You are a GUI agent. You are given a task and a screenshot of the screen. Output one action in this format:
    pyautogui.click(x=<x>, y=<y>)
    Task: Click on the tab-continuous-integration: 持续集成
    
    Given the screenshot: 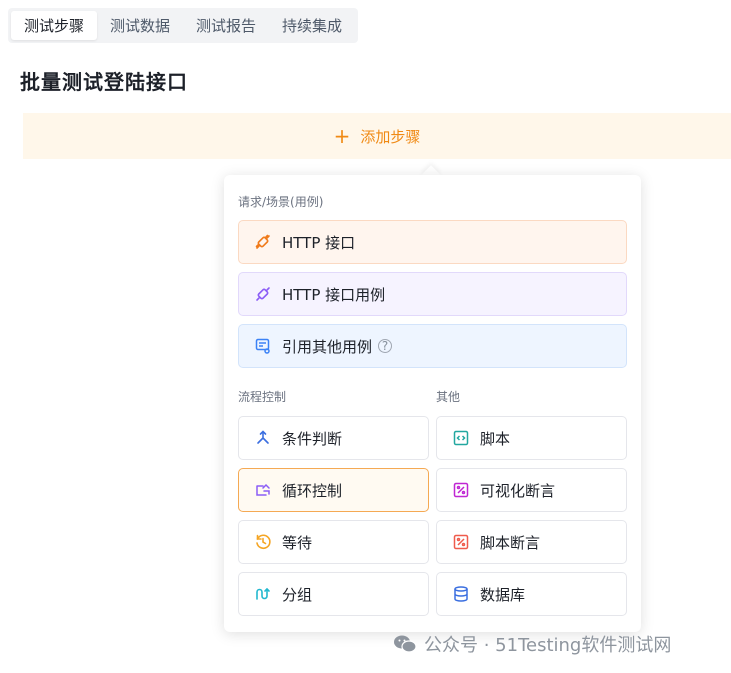 What is the action you would take?
    pyautogui.click(x=312, y=25)
    